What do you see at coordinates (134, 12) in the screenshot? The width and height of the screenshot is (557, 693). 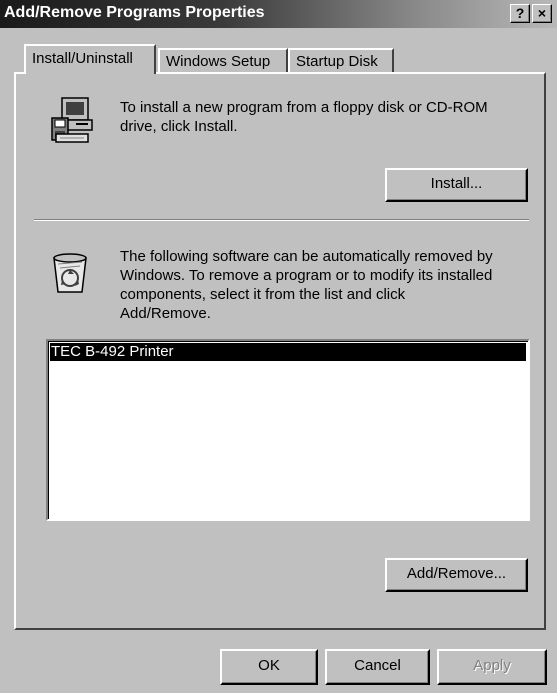 I see `window-title: Add/Remove Programs Properties` at bounding box center [134, 12].